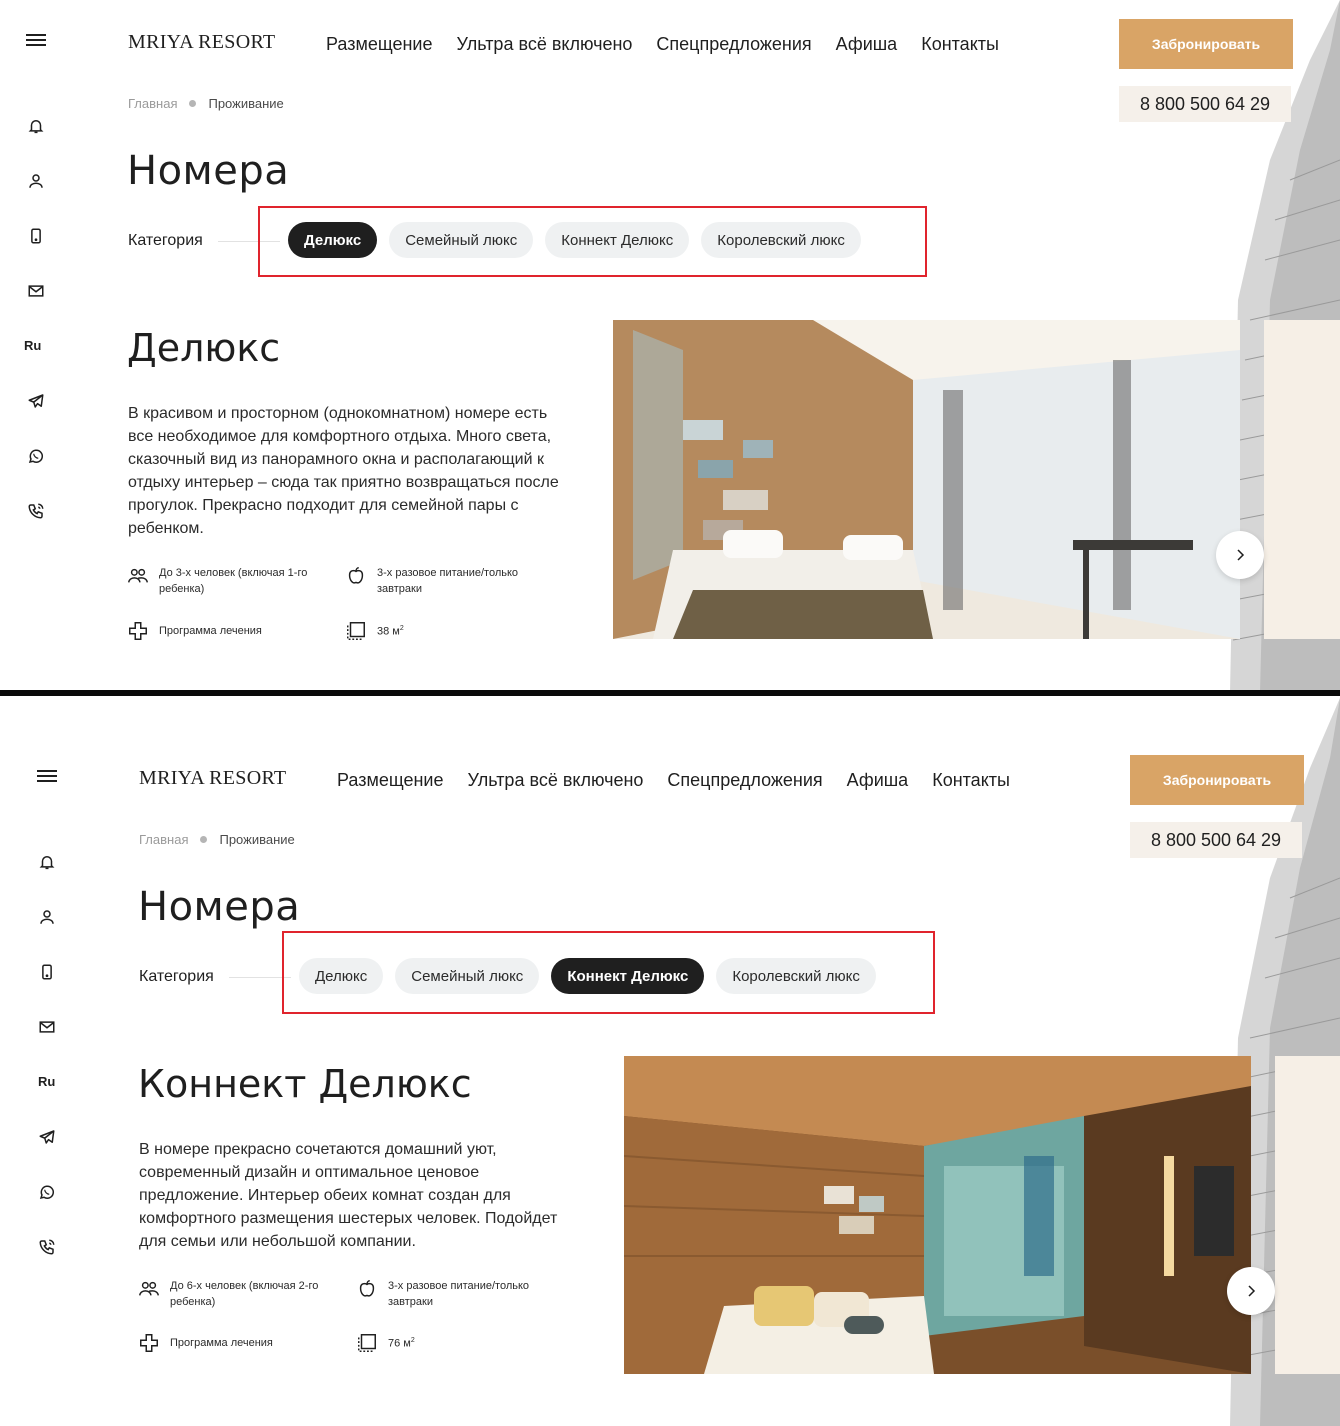  Describe the element at coordinates (305, 1084) in the screenshot. I see `room-title: Коннект Делюкс` at that location.